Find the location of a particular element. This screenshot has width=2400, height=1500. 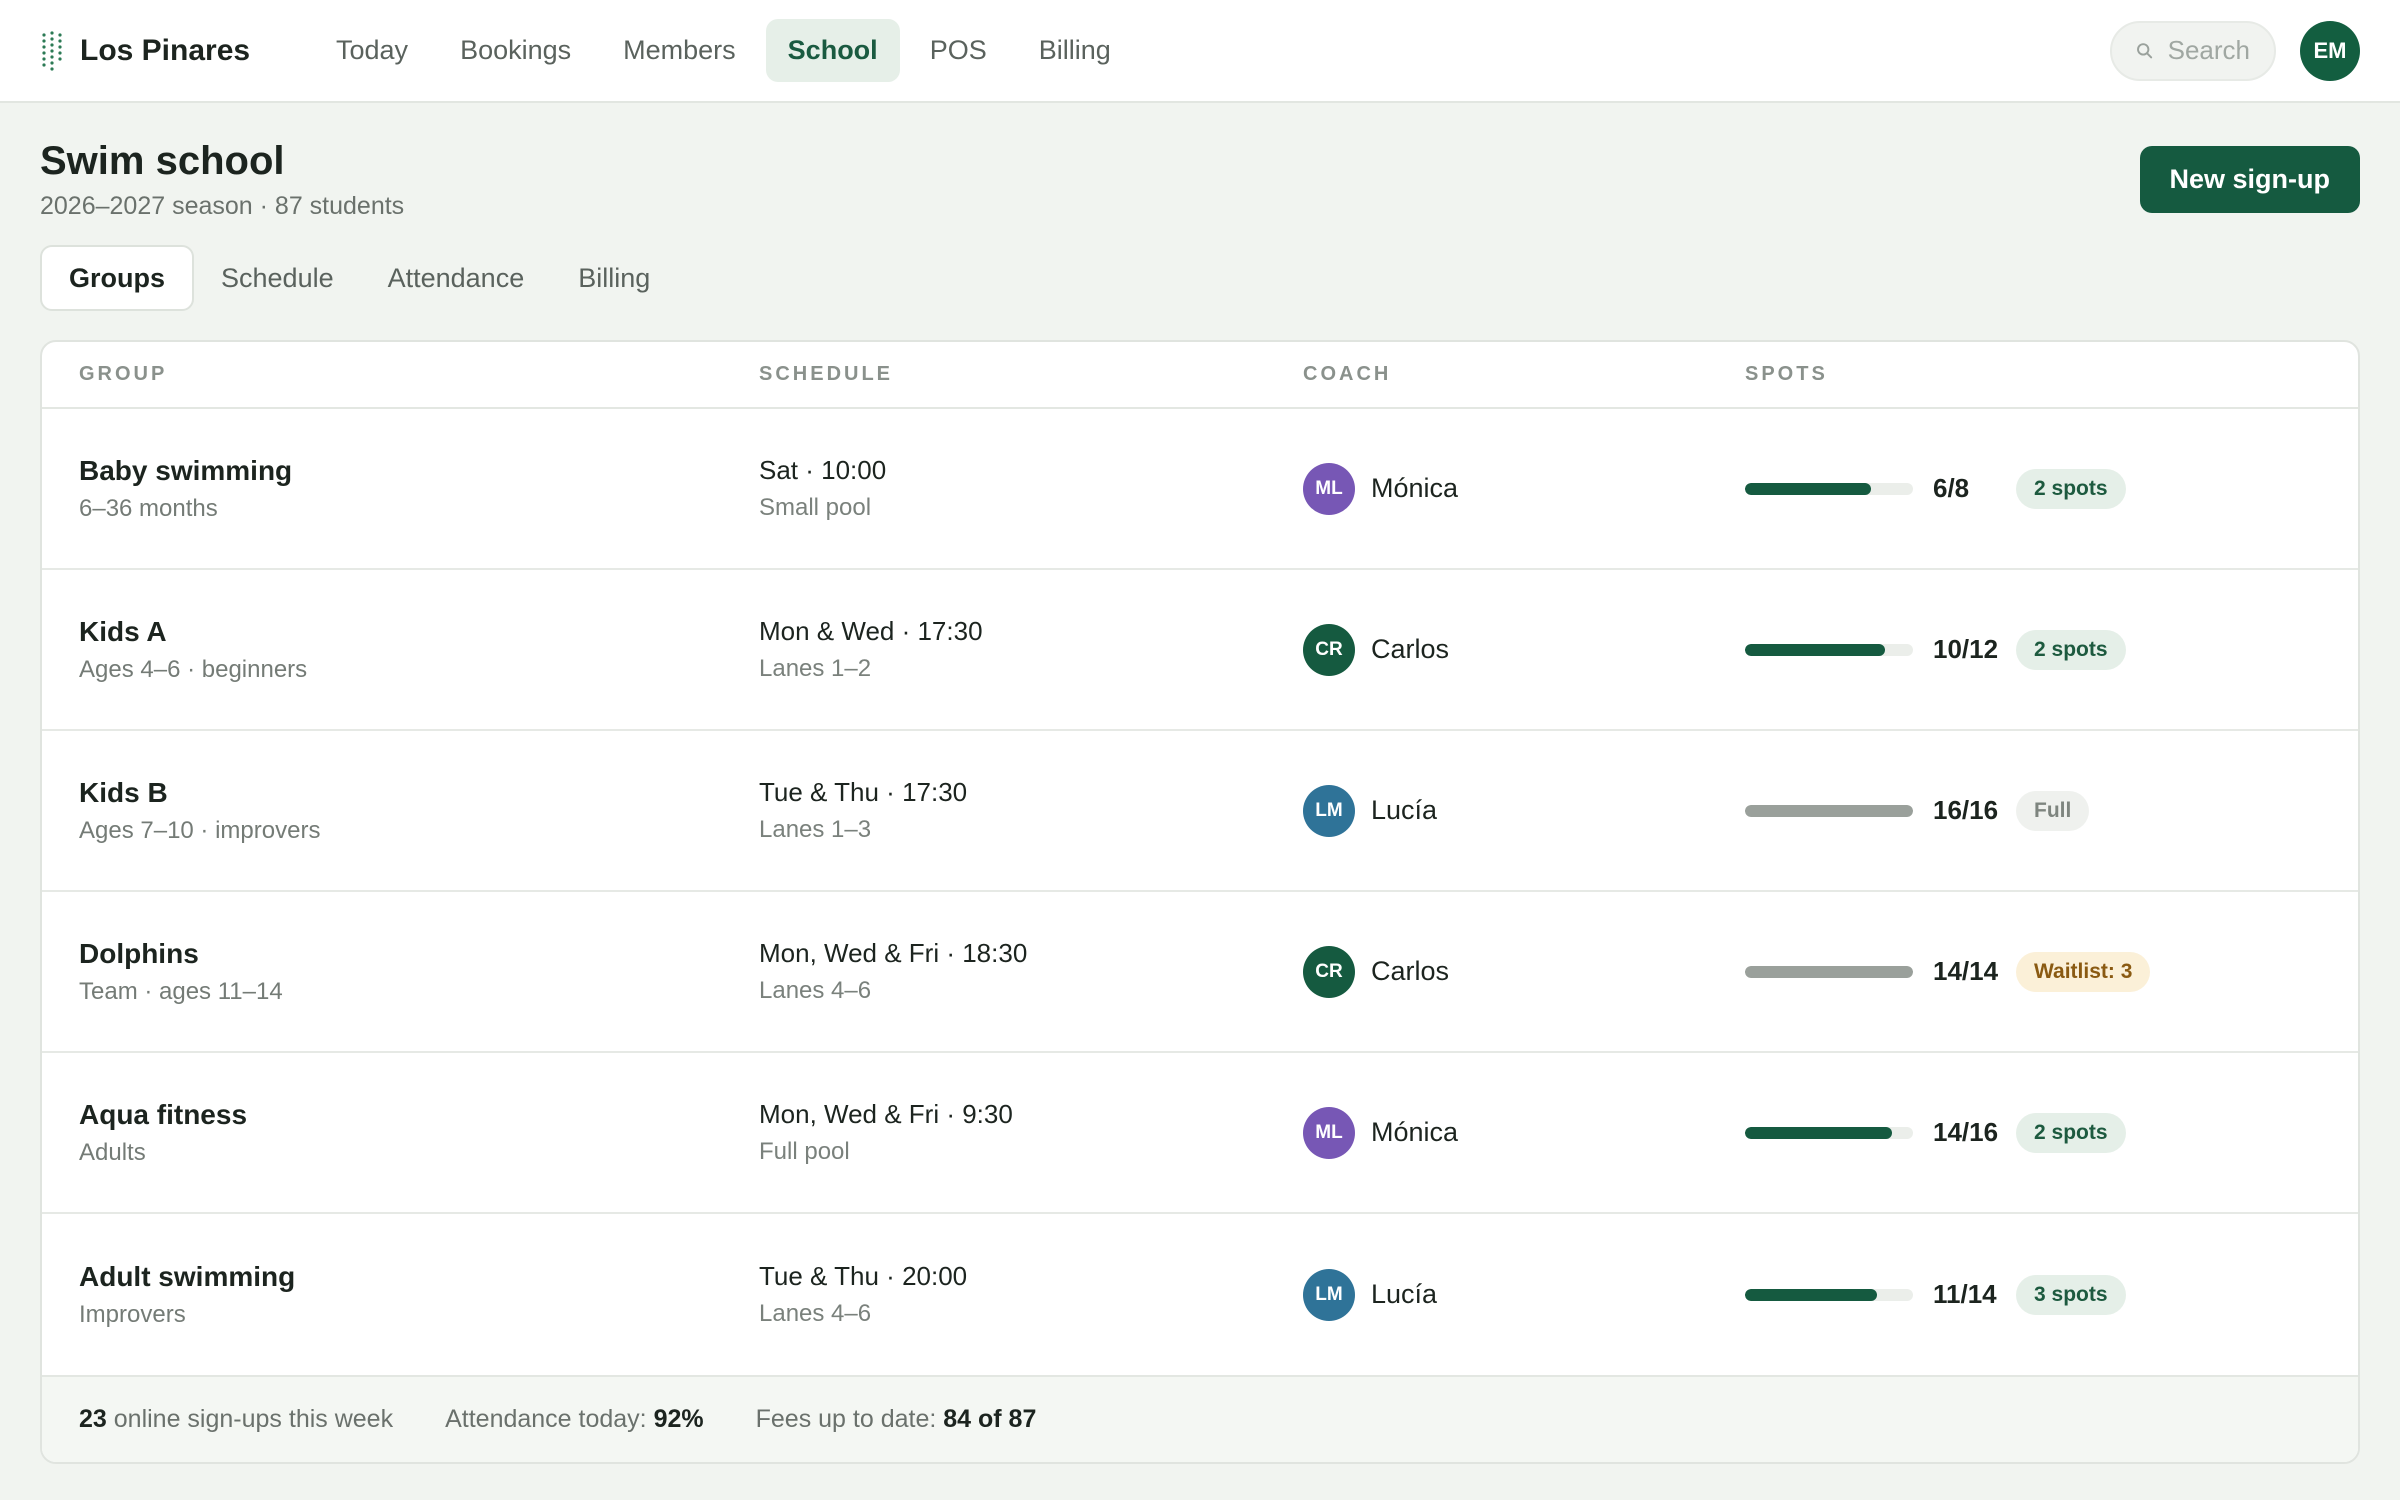

group-detail: Team · ages 11–14 is located at coordinates (181, 991).